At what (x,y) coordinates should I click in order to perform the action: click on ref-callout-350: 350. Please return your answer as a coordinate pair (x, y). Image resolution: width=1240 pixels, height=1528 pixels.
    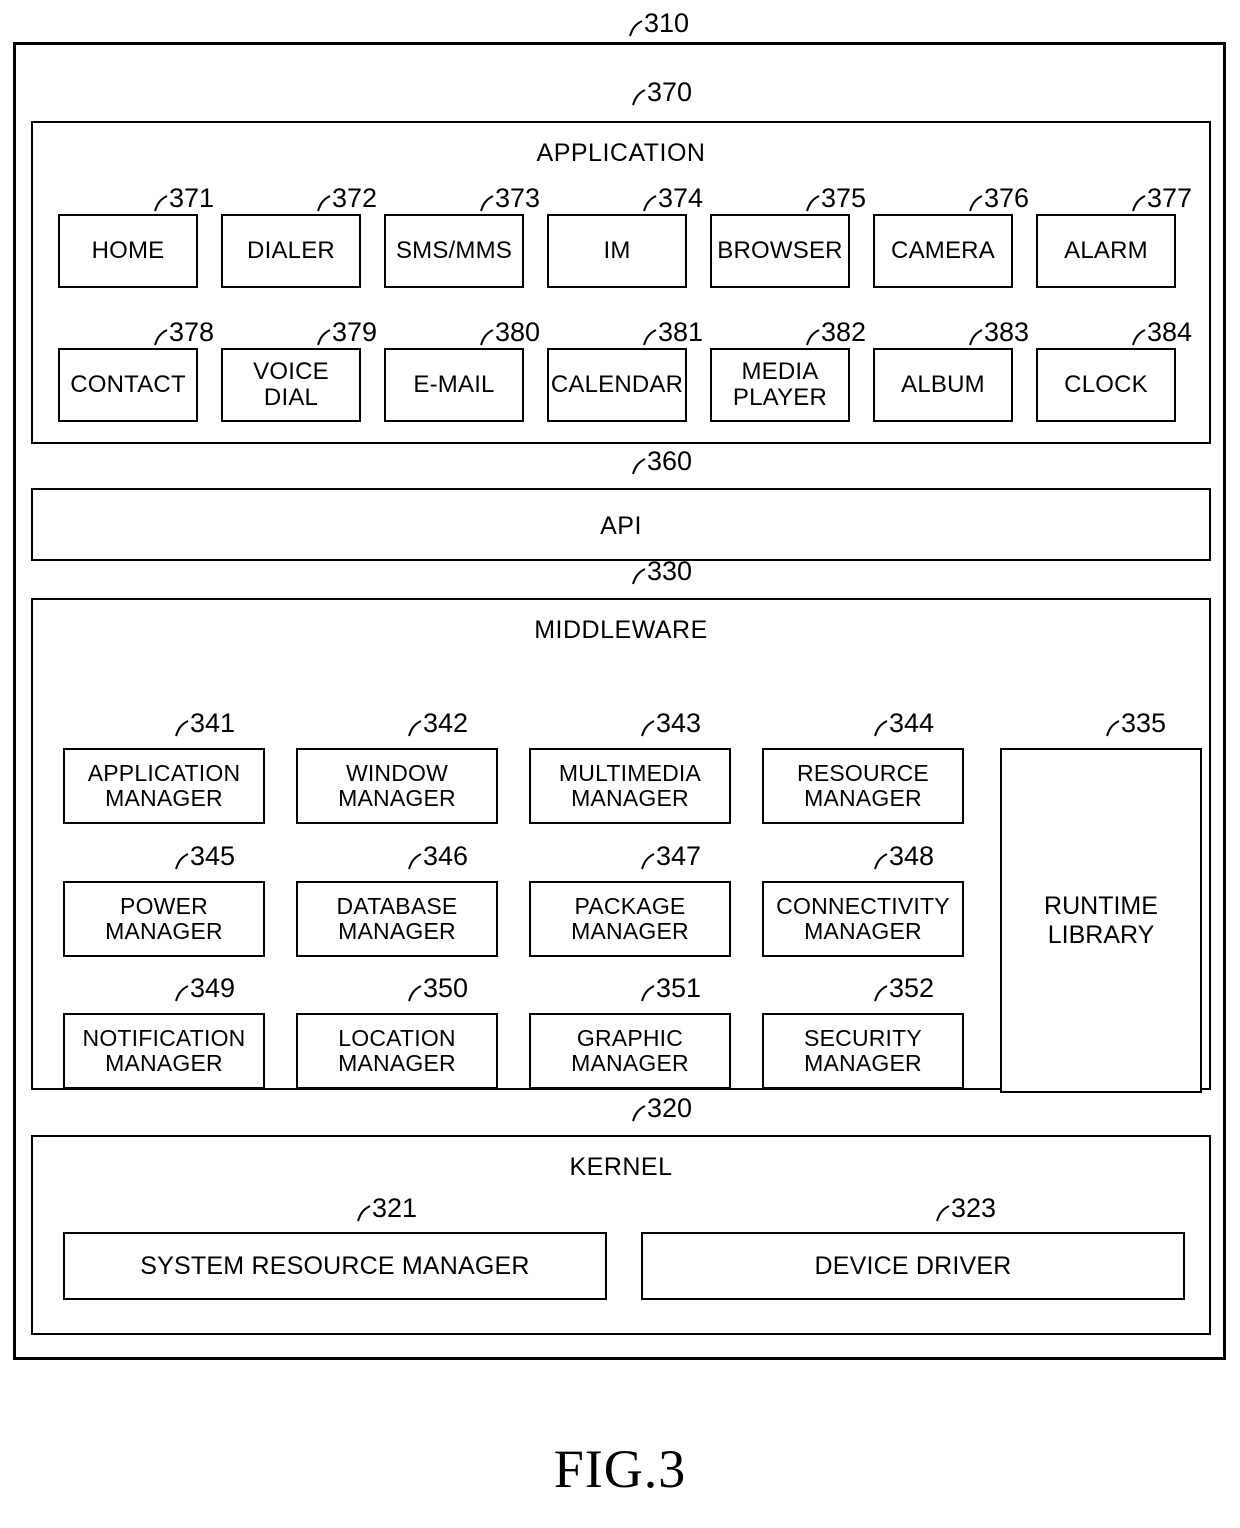
    Looking at the image, I should click on (438, 988).